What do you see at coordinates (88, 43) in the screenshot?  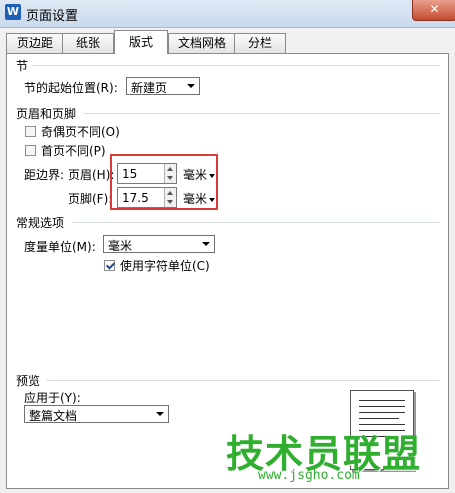 I see `tab-paper: 纸张` at bounding box center [88, 43].